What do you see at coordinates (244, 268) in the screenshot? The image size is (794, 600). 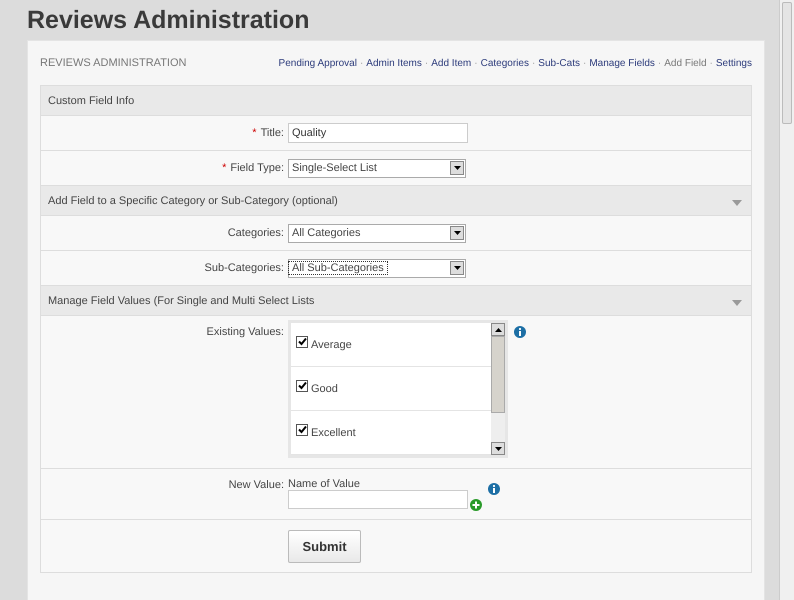 I see `field-label: Sub-Categories:` at bounding box center [244, 268].